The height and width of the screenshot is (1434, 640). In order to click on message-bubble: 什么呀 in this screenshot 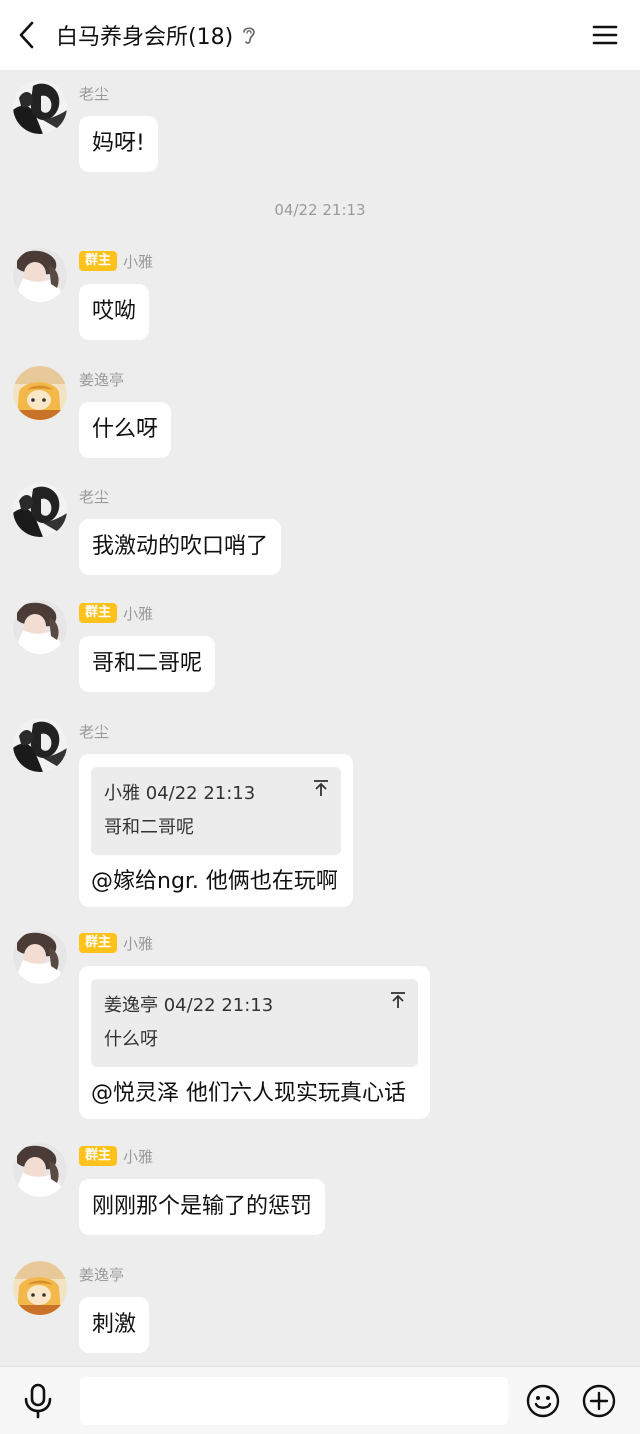, I will do `click(125, 430)`.